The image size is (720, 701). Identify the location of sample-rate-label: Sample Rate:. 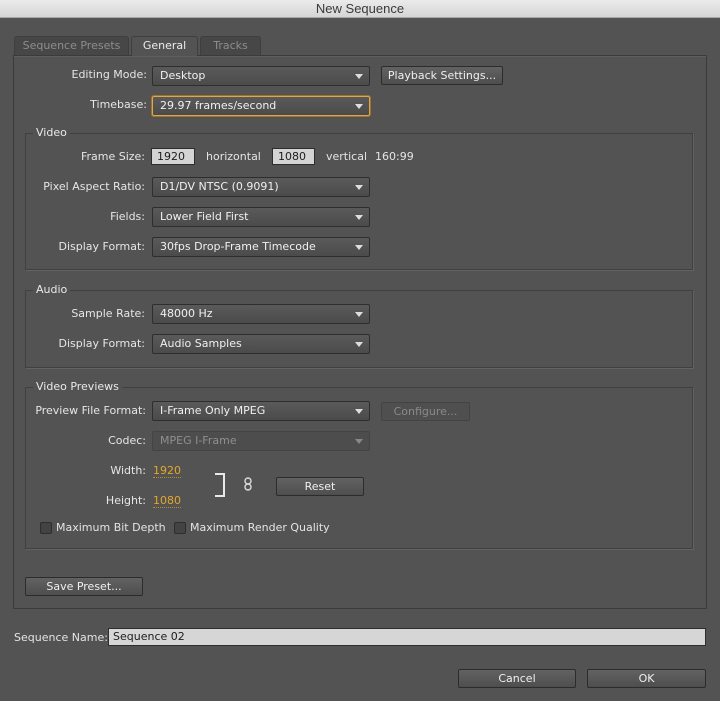
(108, 313).